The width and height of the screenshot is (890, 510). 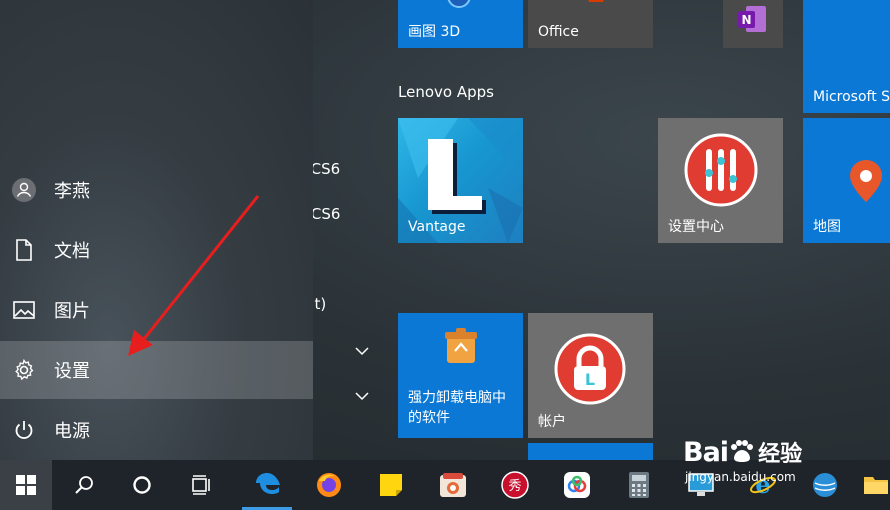 I want to click on svg-text: 秀, so click(x=514, y=486).